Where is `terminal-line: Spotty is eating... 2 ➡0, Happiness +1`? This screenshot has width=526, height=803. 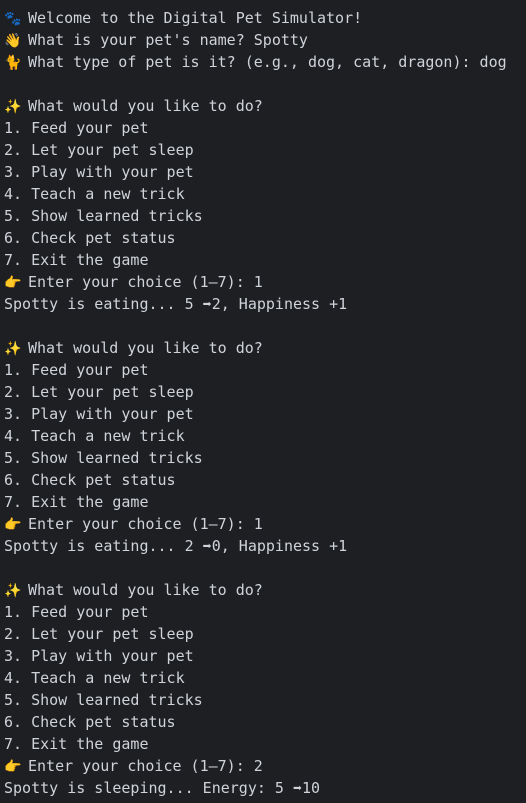
terminal-line: Spotty is eating... 2 ➡0, Happiness +1 is located at coordinates (263, 546).